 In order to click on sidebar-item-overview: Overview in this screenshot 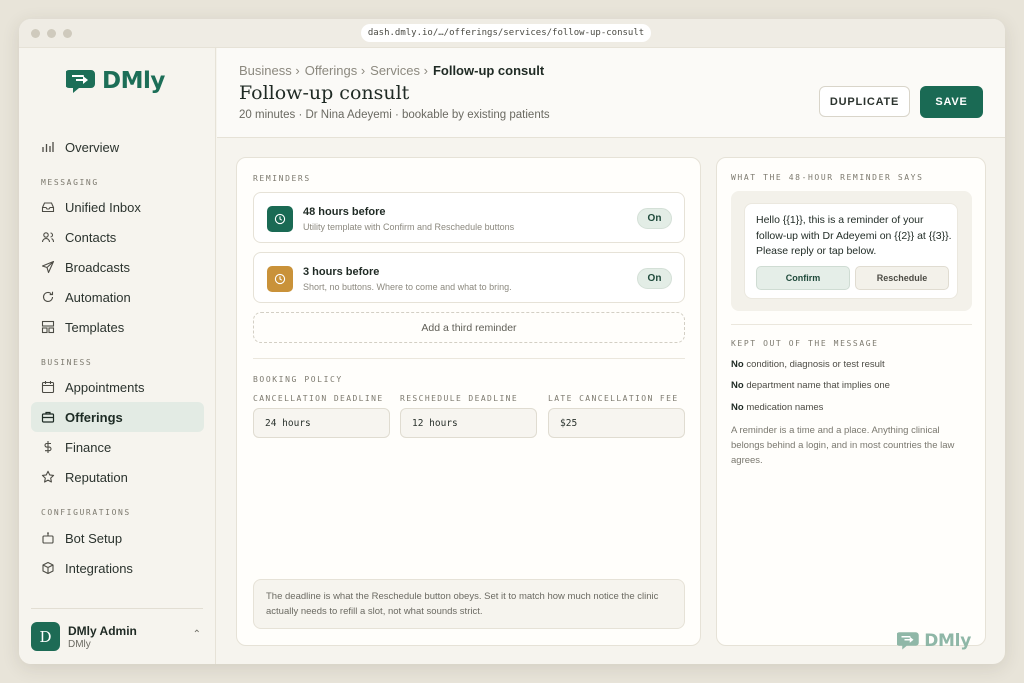, I will do `click(117, 147)`.